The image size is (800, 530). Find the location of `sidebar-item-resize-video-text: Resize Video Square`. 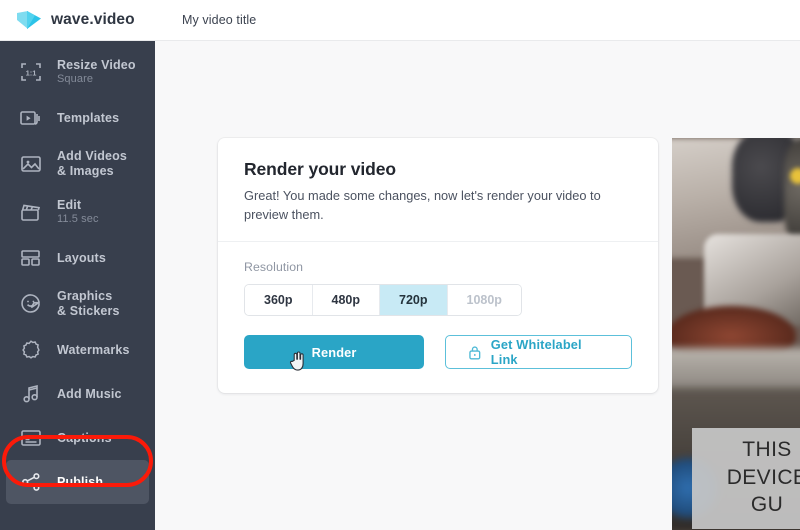

sidebar-item-resize-video-text: Resize Video Square is located at coordinates (96, 72).